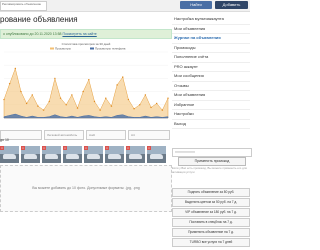  What do you see at coordinates (211, 115) in the screenshot?
I see `sidebar-item: Настройки` at bounding box center [211, 115].